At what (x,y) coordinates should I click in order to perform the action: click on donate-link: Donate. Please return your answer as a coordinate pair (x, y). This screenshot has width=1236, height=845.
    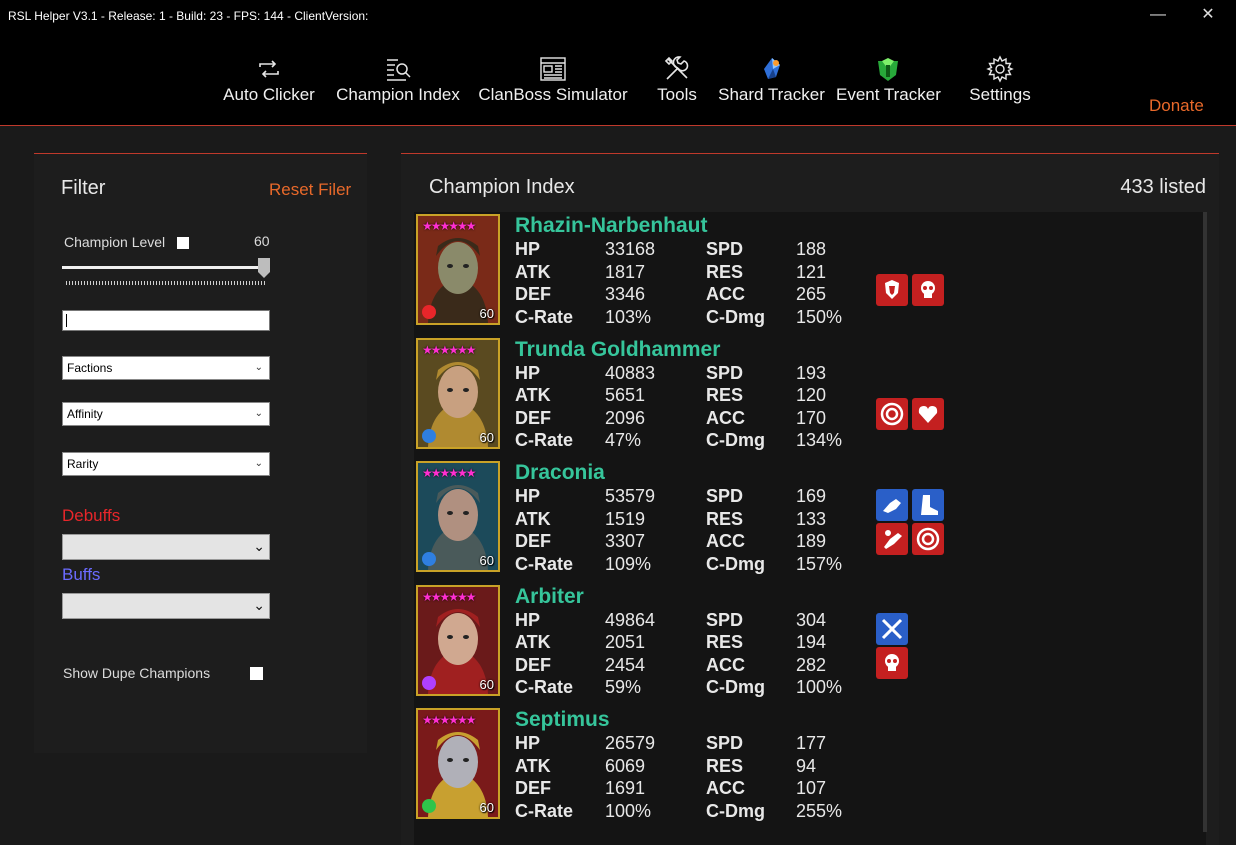
    Looking at the image, I should click on (1176, 106).